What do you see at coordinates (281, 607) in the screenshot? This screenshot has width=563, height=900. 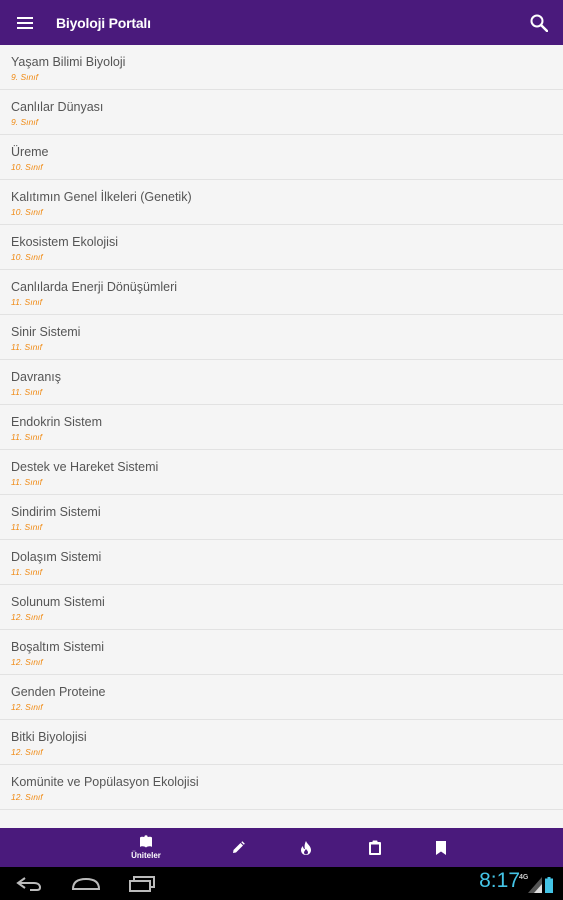 I see `list-item: Solunum Sistemi 12. Sınıf` at bounding box center [281, 607].